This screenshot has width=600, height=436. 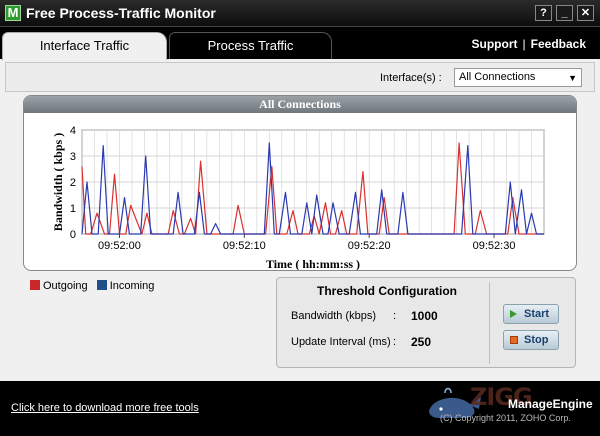 I want to click on bandwidth-value: 1000, so click(x=424, y=316).